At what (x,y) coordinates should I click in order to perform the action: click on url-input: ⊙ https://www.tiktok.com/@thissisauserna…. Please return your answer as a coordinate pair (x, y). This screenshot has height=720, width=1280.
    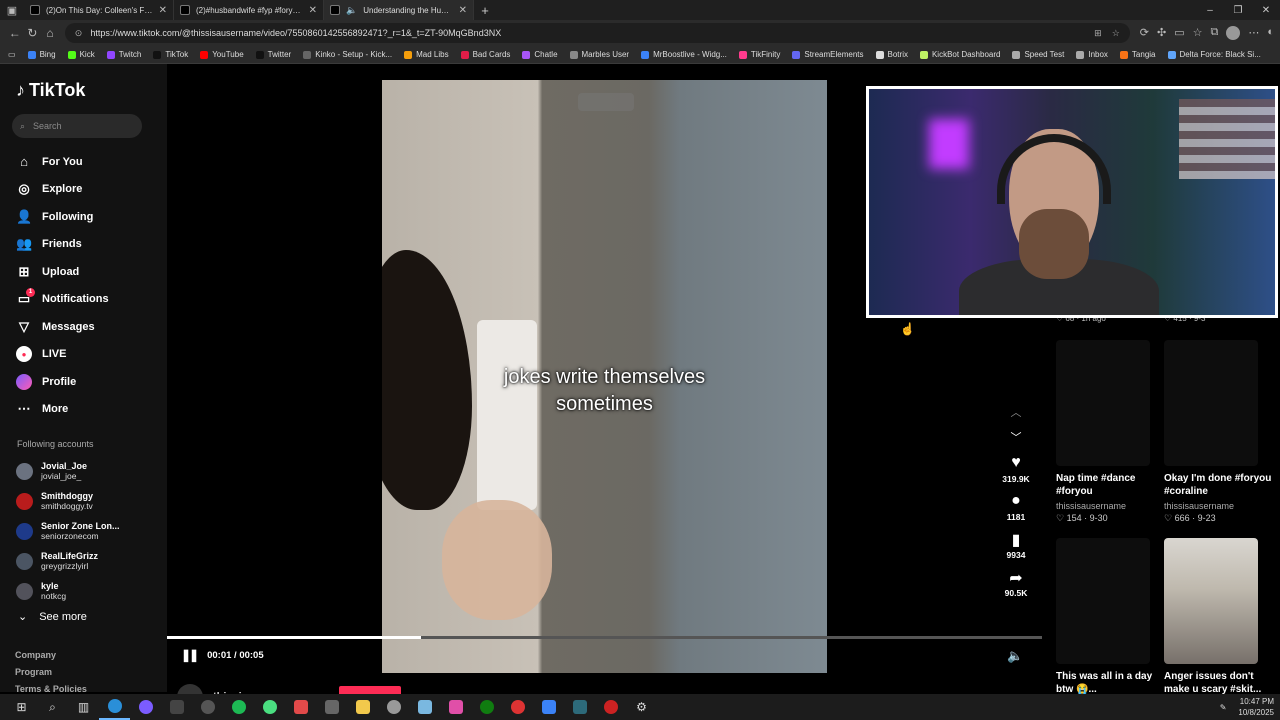
    Looking at the image, I should click on (597, 33).